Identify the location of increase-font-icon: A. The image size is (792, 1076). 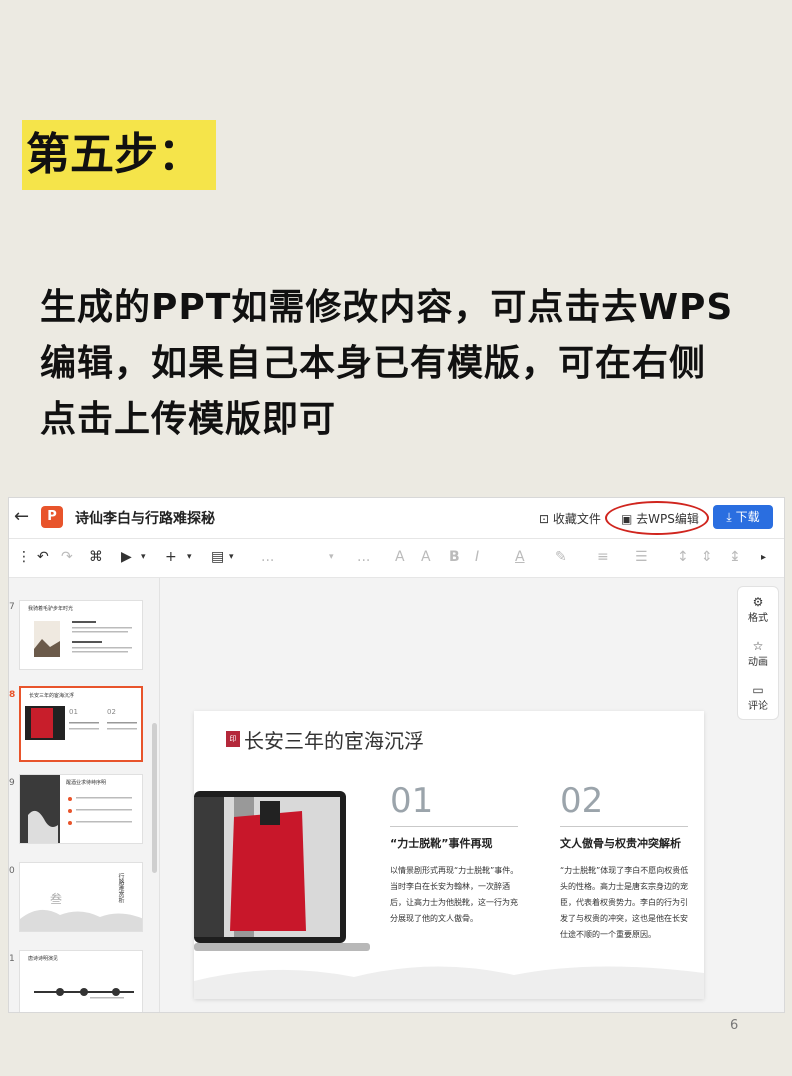
(400, 557).